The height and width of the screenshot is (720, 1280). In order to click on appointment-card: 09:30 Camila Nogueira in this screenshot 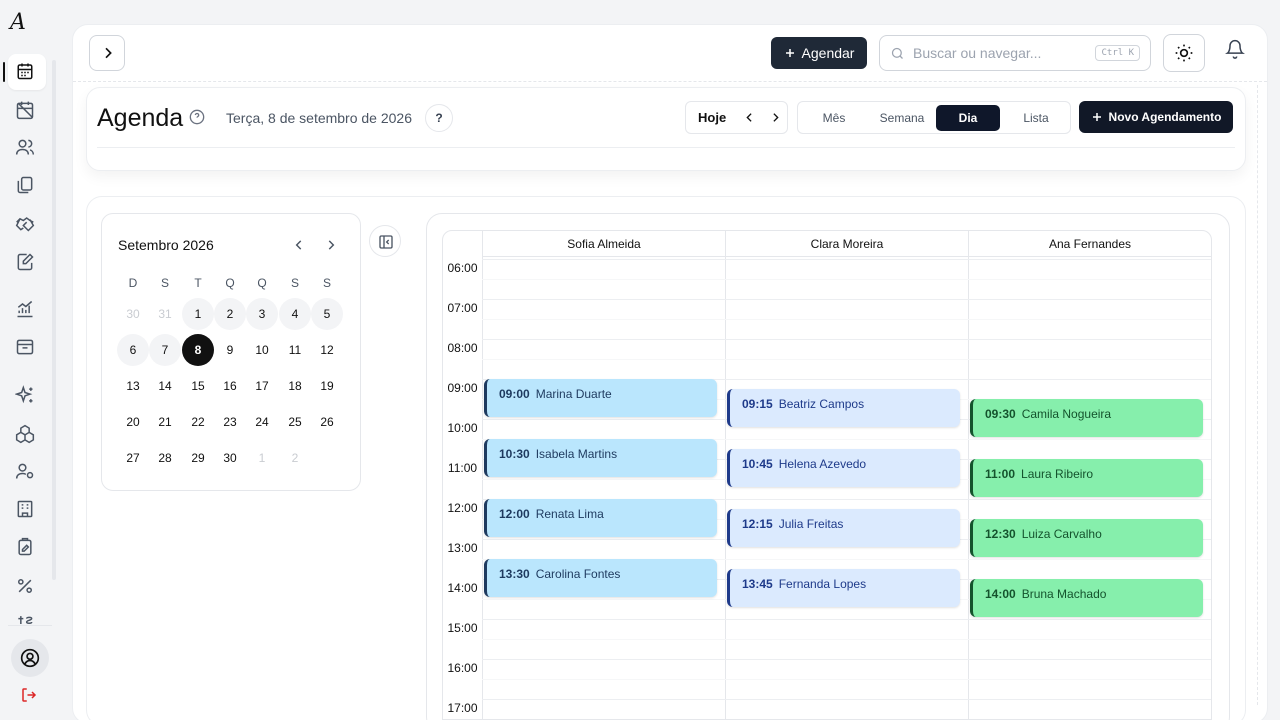, I will do `click(1086, 418)`.